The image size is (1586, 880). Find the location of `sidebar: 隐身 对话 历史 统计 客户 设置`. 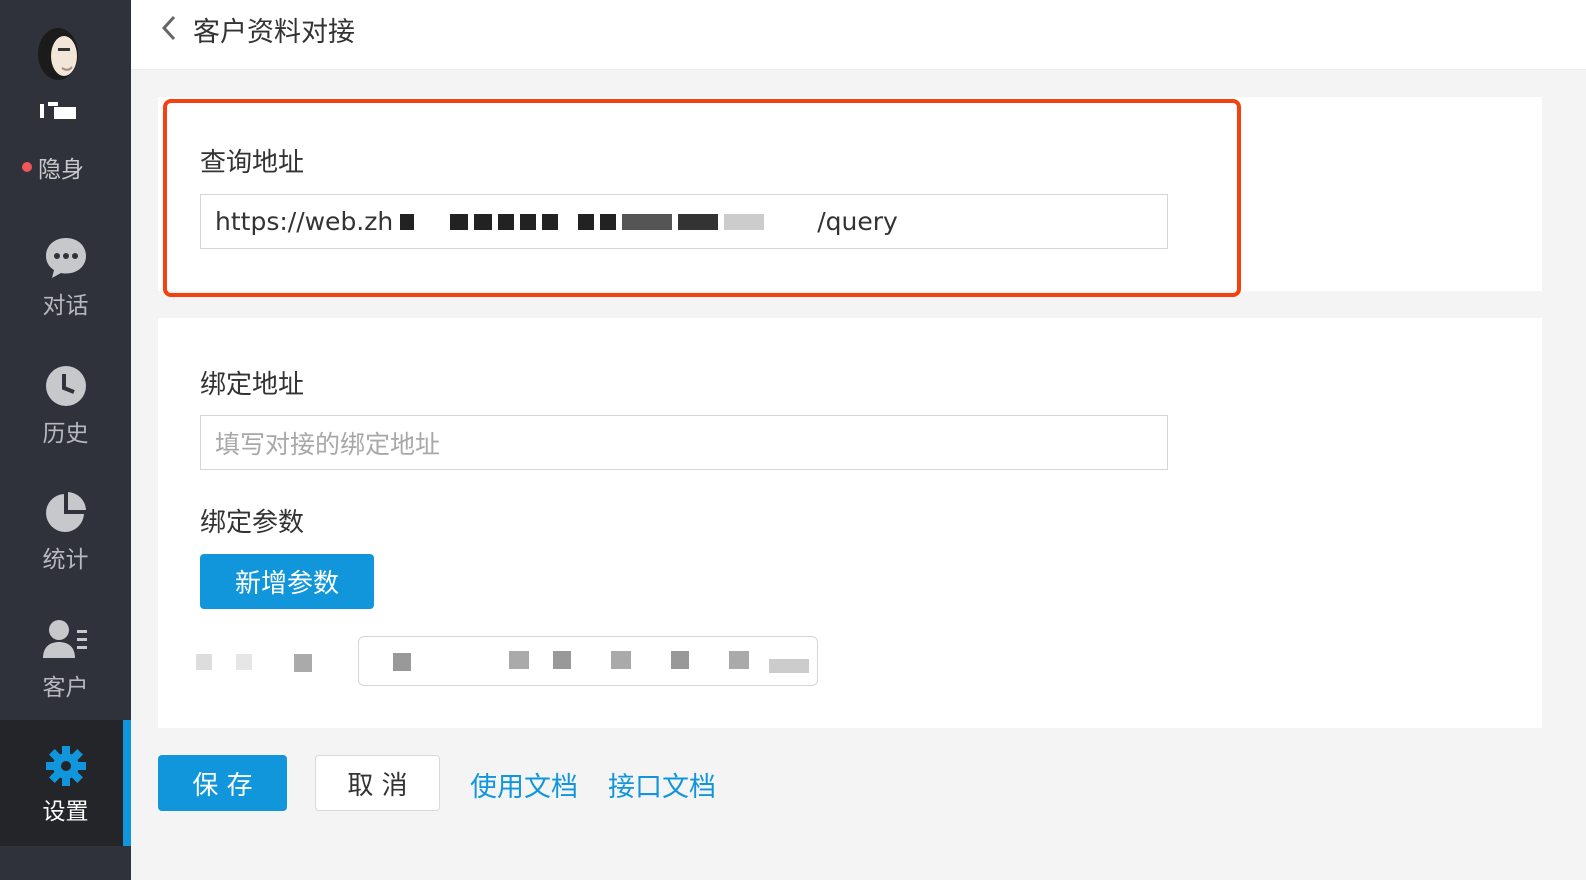

sidebar: 隐身 对话 历史 统计 客户 设置 is located at coordinates (65, 440).